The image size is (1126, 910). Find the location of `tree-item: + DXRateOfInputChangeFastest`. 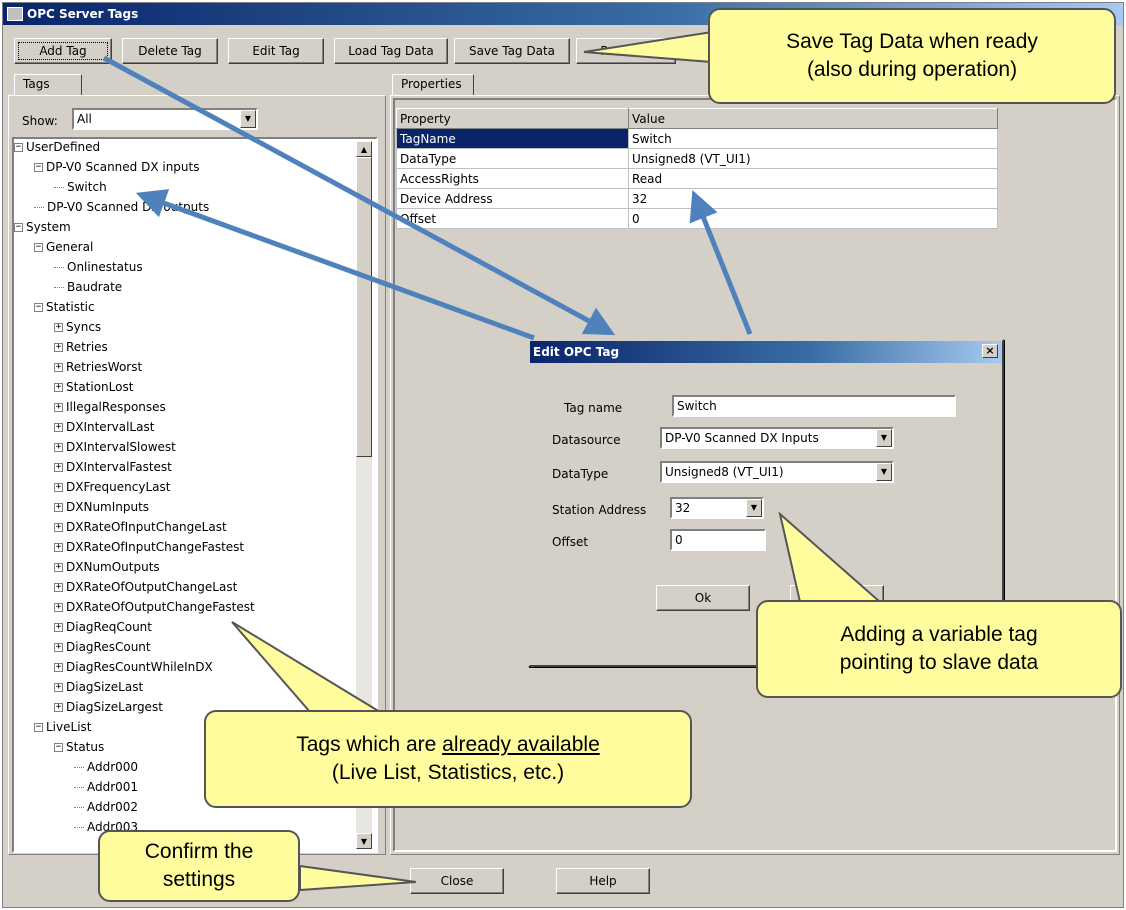

tree-item: + DXRateOfInputChangeFastest is located at coordinates (149, 547).